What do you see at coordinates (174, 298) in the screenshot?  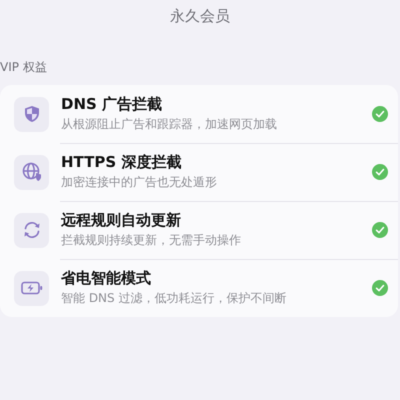 I see `benefit-description: 智能 DNS 过滤，低功耗运行，保护不间断` at bounding box center [174, 298].